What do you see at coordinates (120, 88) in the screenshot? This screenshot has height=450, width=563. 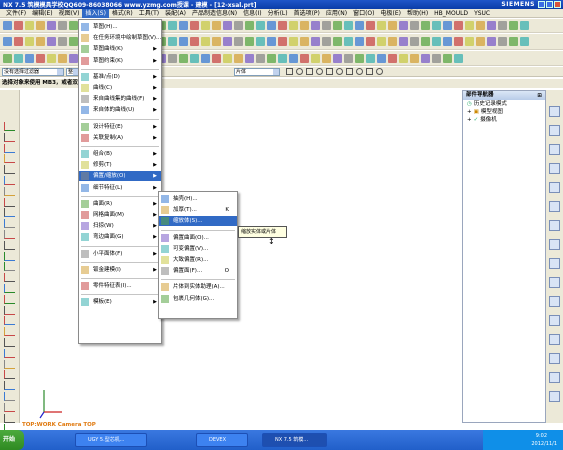 I see `menu-item: 曲线(C) ▶` at bounding box center [120, 88].